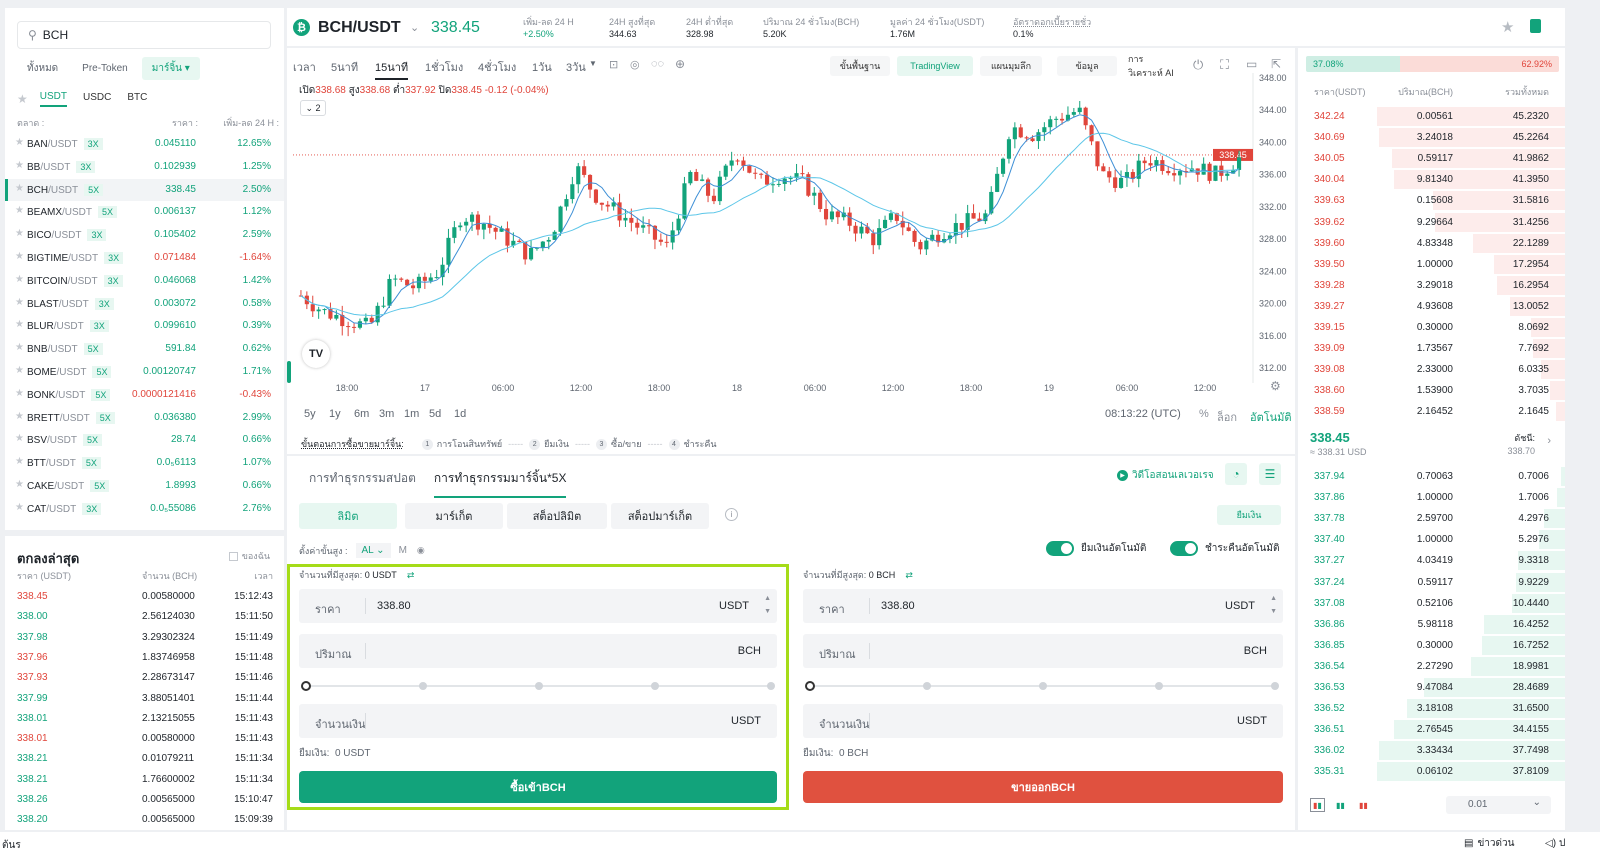 The image size is (1600, 866). What do you see at coordinates (1431, 497) in the screenshot?
I see `bid-row: 337.86 1.00000 1.7006` at bounding box center [1431, 497].